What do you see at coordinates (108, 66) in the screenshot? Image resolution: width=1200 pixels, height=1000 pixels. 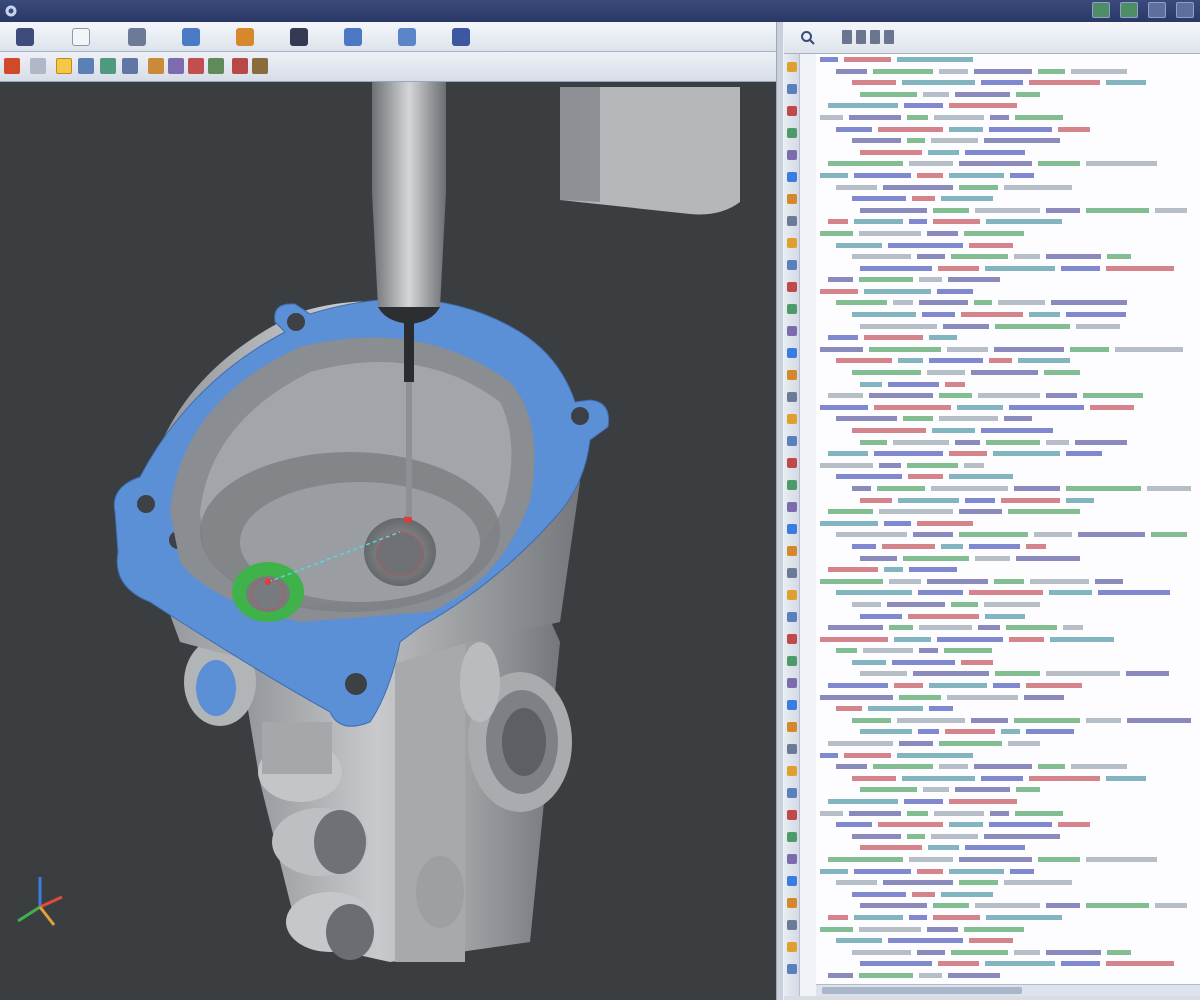 I see `pan-icon` at bounding box center [108, 66].